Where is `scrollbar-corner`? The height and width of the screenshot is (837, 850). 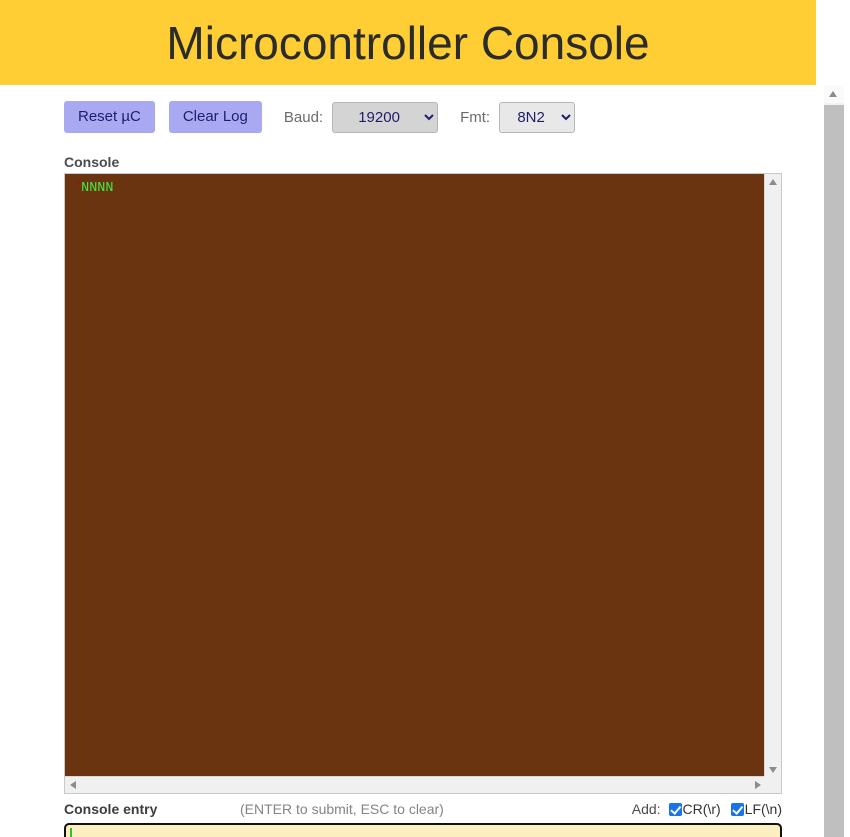
scrollbar-corner is located at coordinates (772, 784).